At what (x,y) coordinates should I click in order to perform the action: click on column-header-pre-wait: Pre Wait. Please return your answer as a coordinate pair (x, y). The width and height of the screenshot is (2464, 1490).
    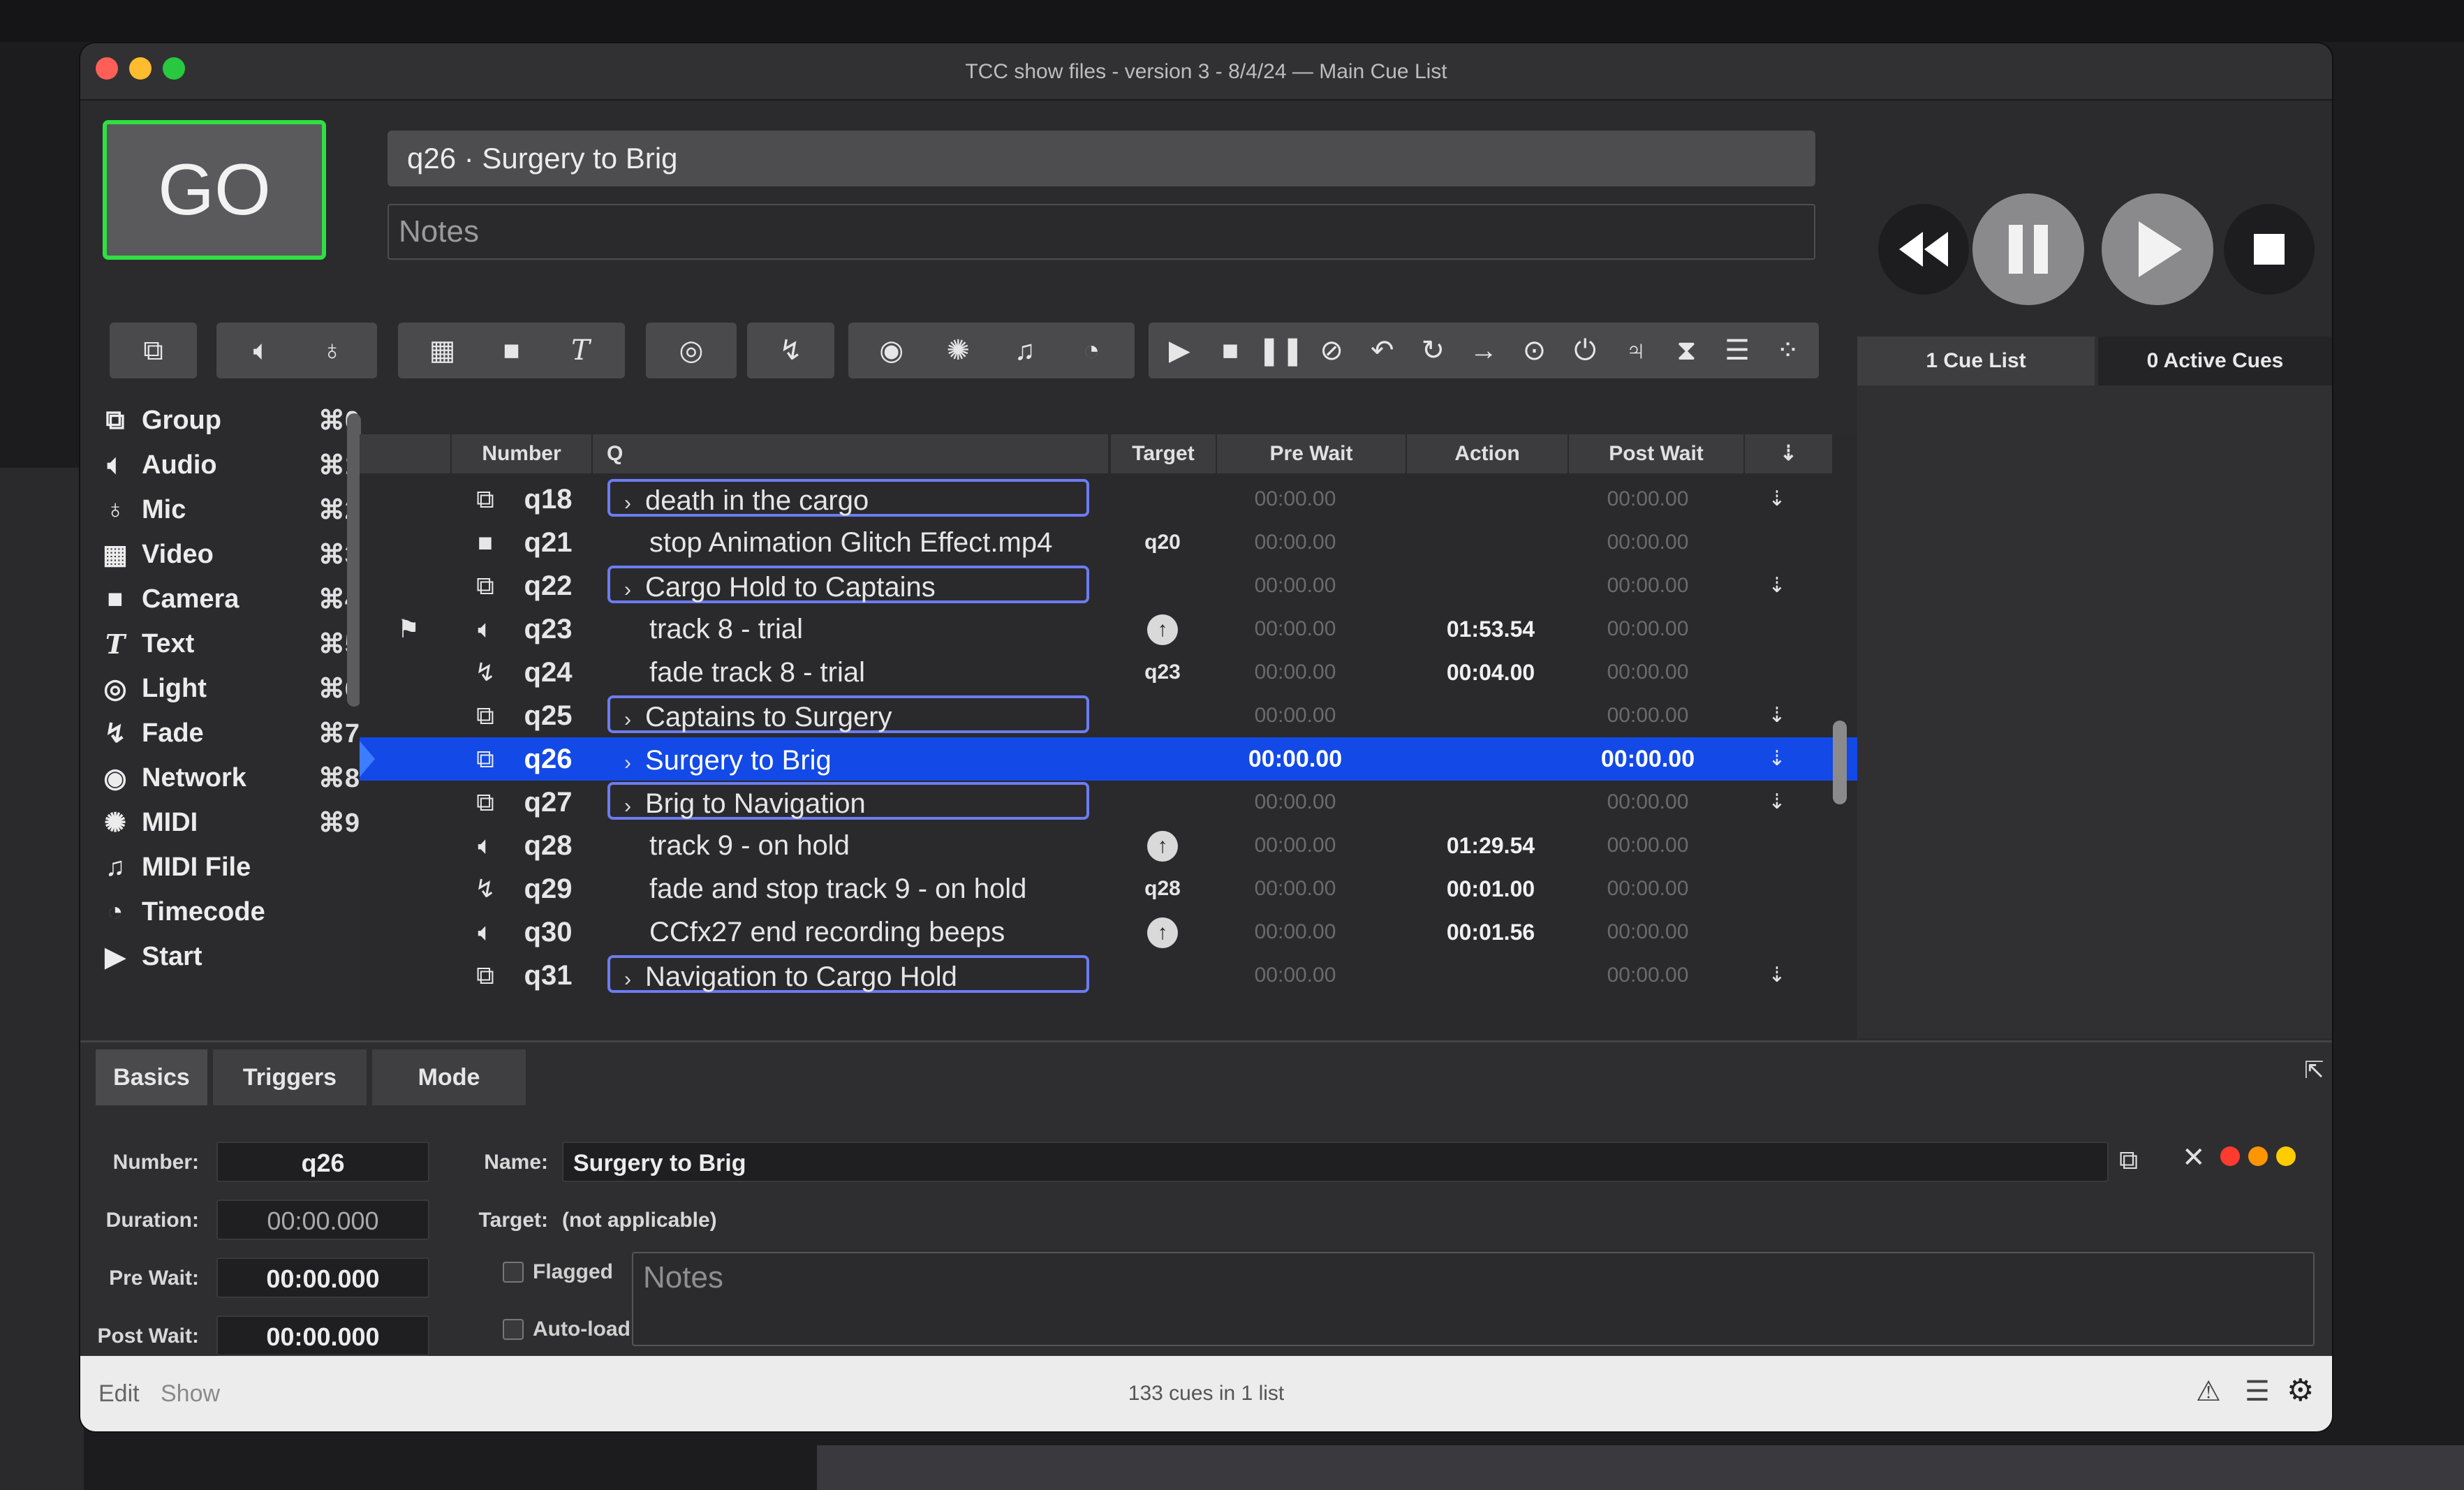
    Looking at the image, I should click on (1312, 453).